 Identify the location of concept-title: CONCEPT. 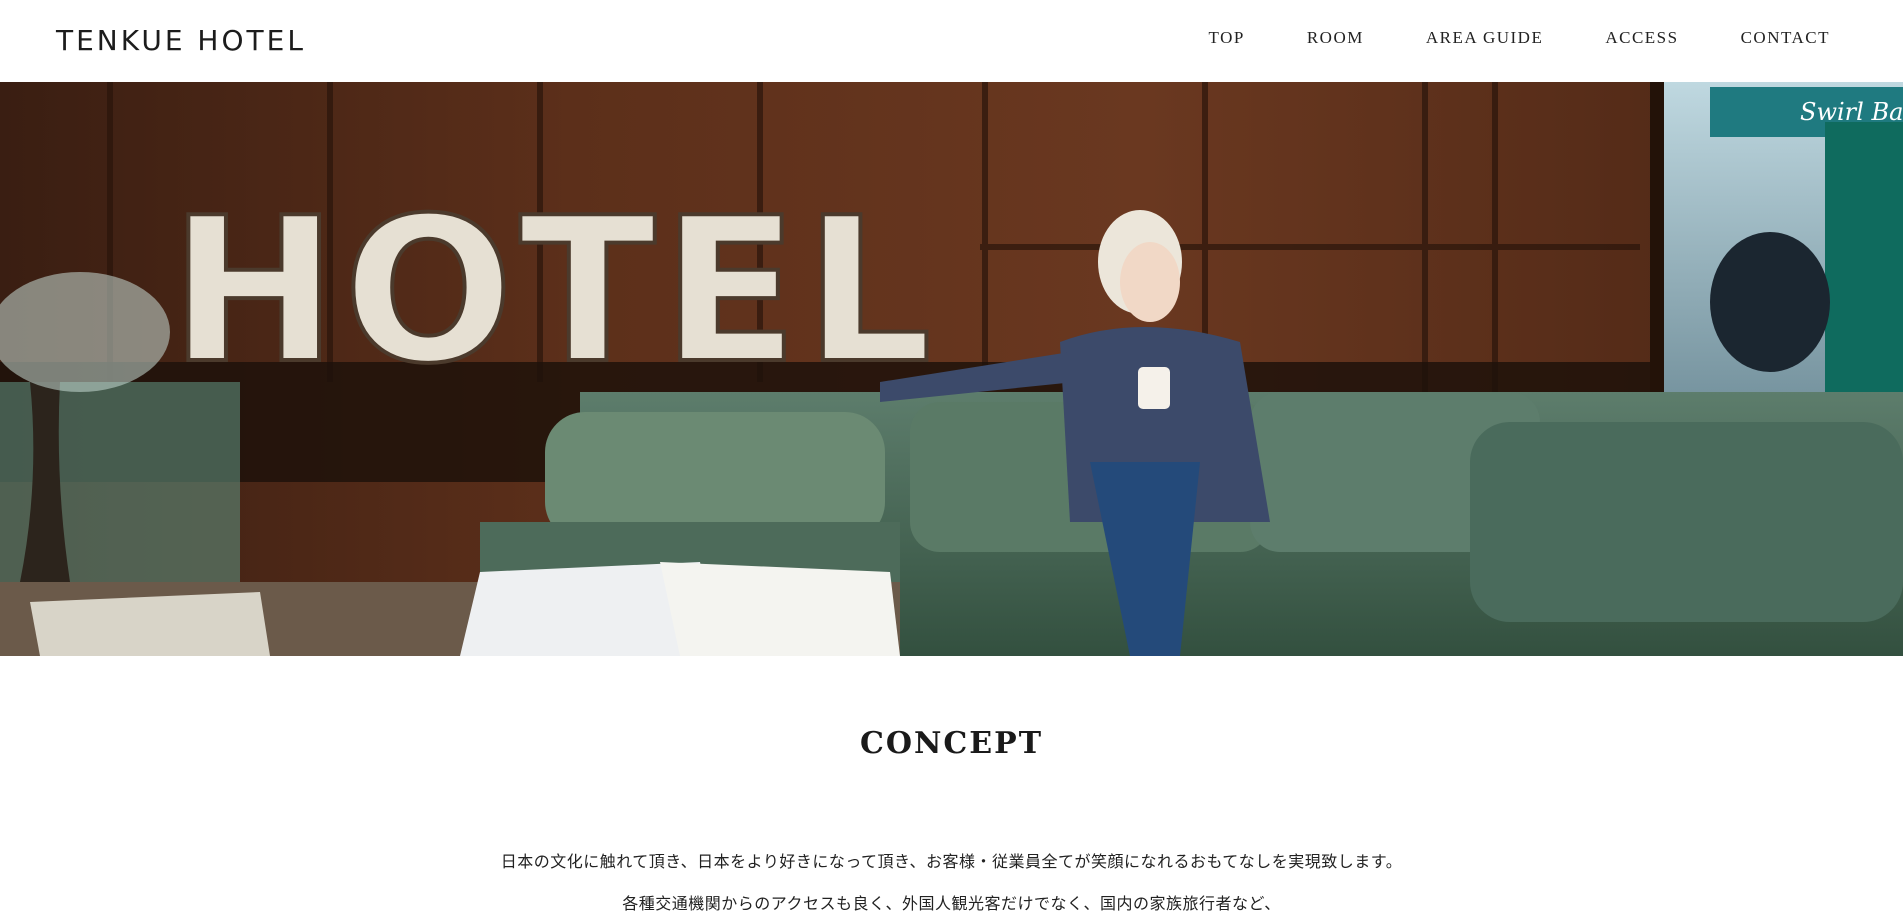
(951, 743).